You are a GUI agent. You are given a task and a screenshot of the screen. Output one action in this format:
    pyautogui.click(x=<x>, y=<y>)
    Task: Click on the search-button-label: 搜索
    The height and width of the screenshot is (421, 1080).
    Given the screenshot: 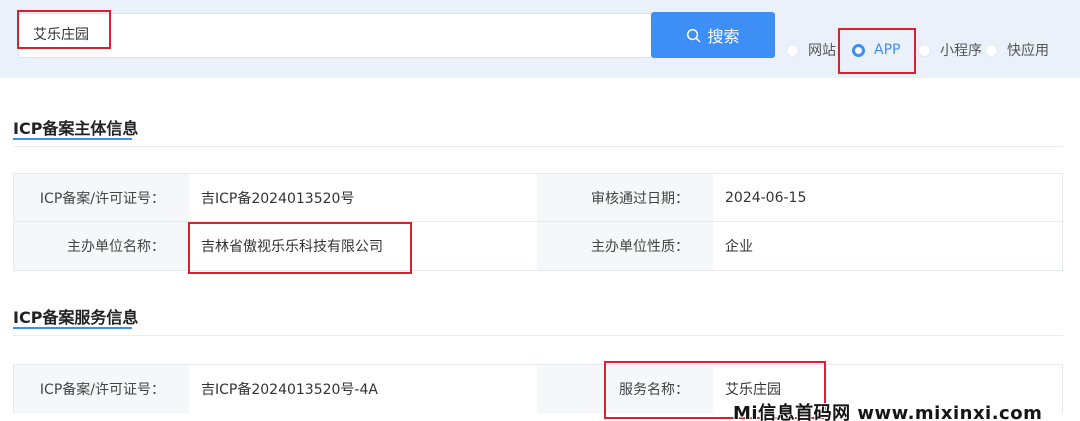 What is the action you would take?
    pyautogui.click(x=723, y=36)
    